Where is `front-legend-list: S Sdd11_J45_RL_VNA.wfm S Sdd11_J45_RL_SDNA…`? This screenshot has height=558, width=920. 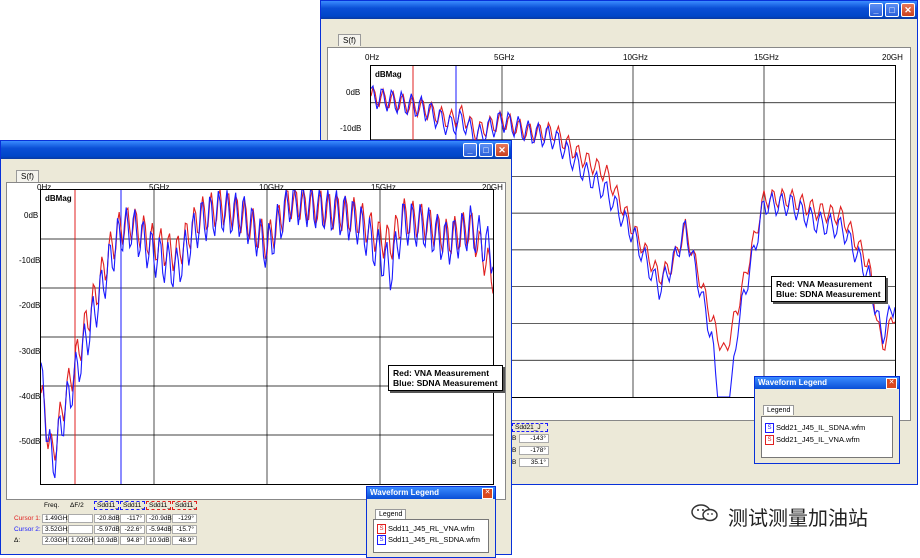
front-legend-list: S Sdd11_J45_RL_VNA.wfm S Sdd11_J45_RL_SDNA… is located at coordinates (431, 536).